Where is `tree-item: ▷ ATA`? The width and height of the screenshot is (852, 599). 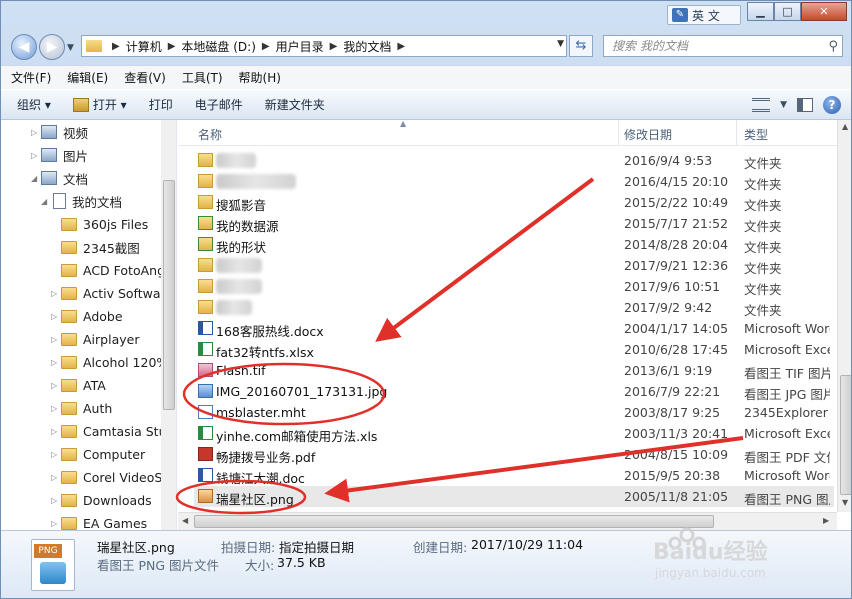 tree-item: ▷ ATA is located at coordinates (78, 385).